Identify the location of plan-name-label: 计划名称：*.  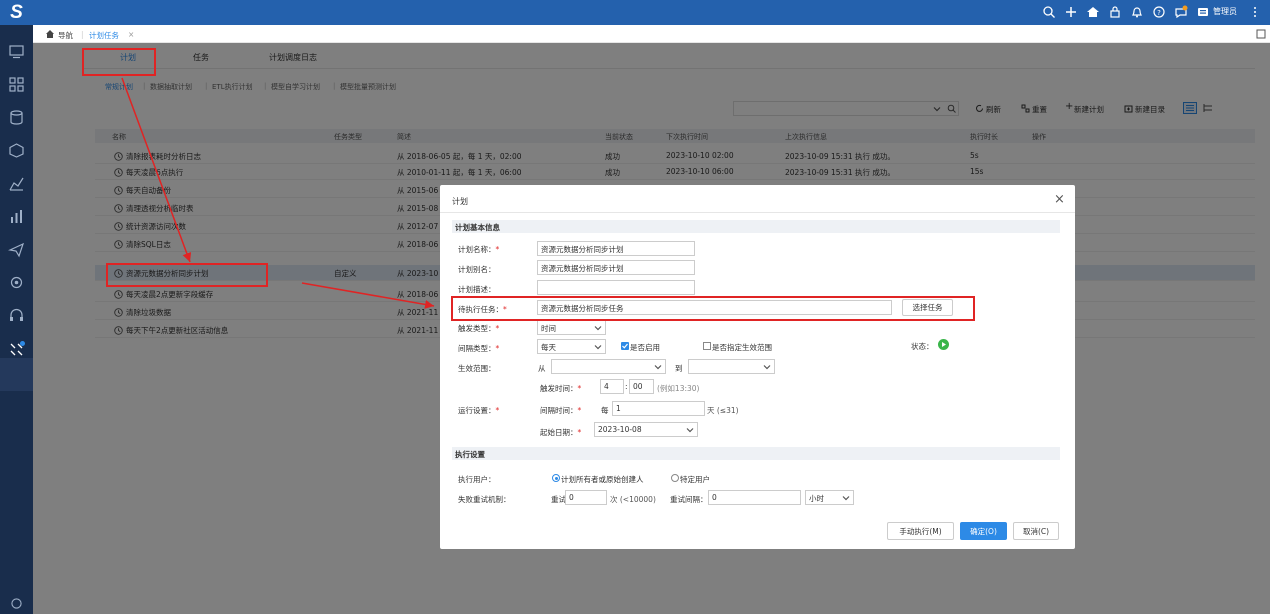
(478, 249).